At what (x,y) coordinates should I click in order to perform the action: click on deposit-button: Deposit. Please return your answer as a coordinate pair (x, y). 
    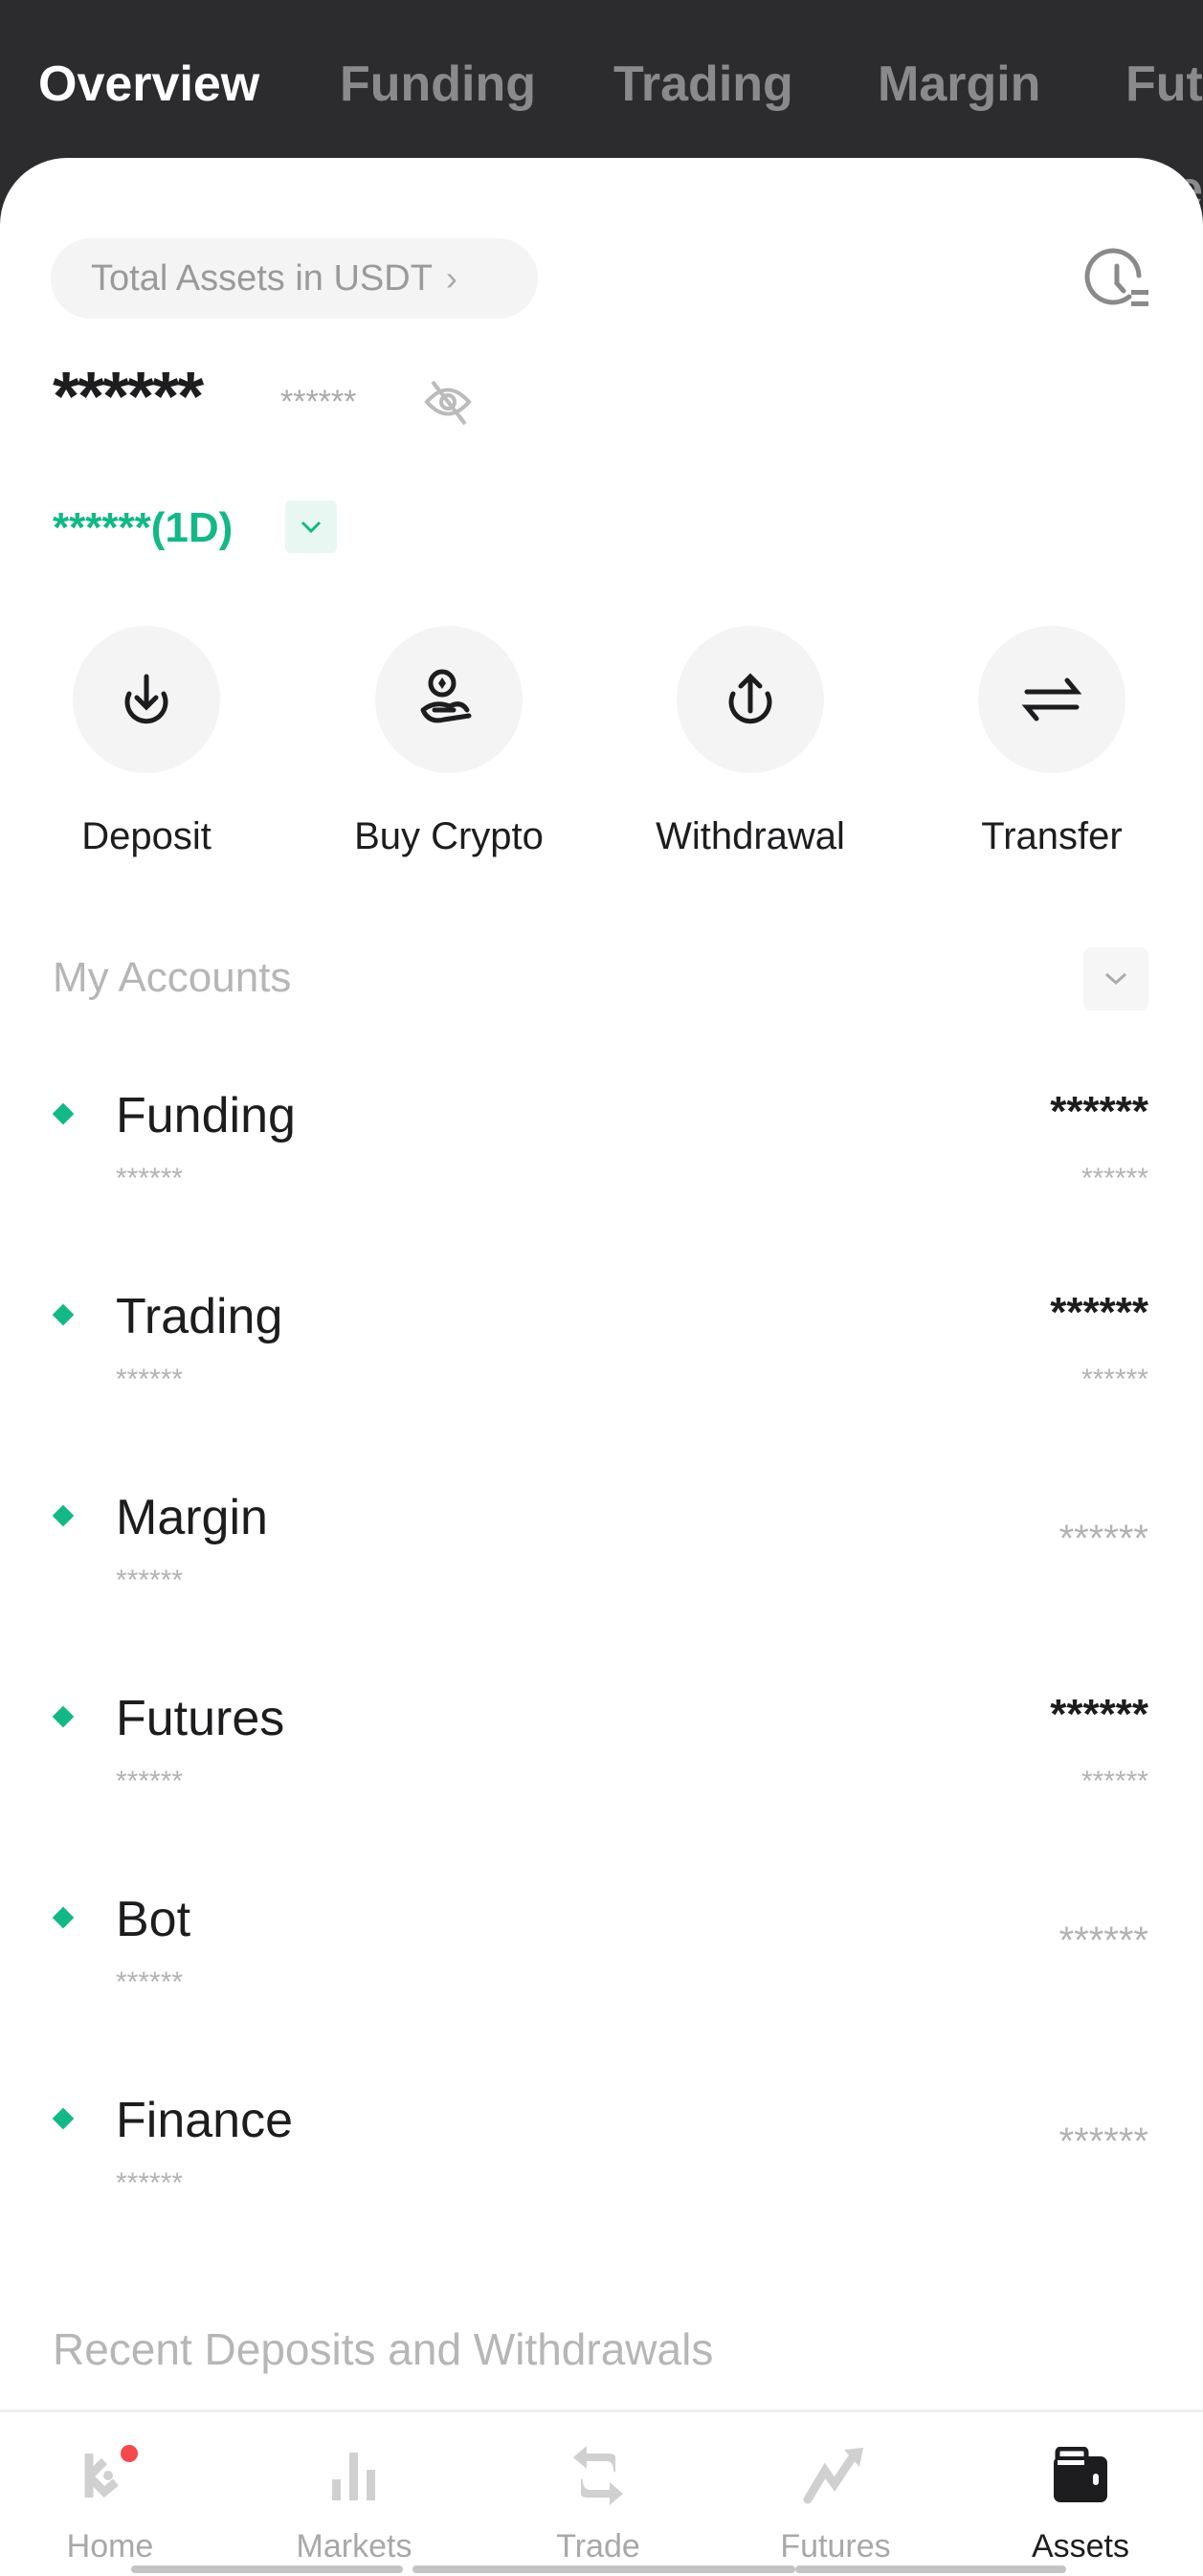
    Looking at the image, I should click on (146, 742).